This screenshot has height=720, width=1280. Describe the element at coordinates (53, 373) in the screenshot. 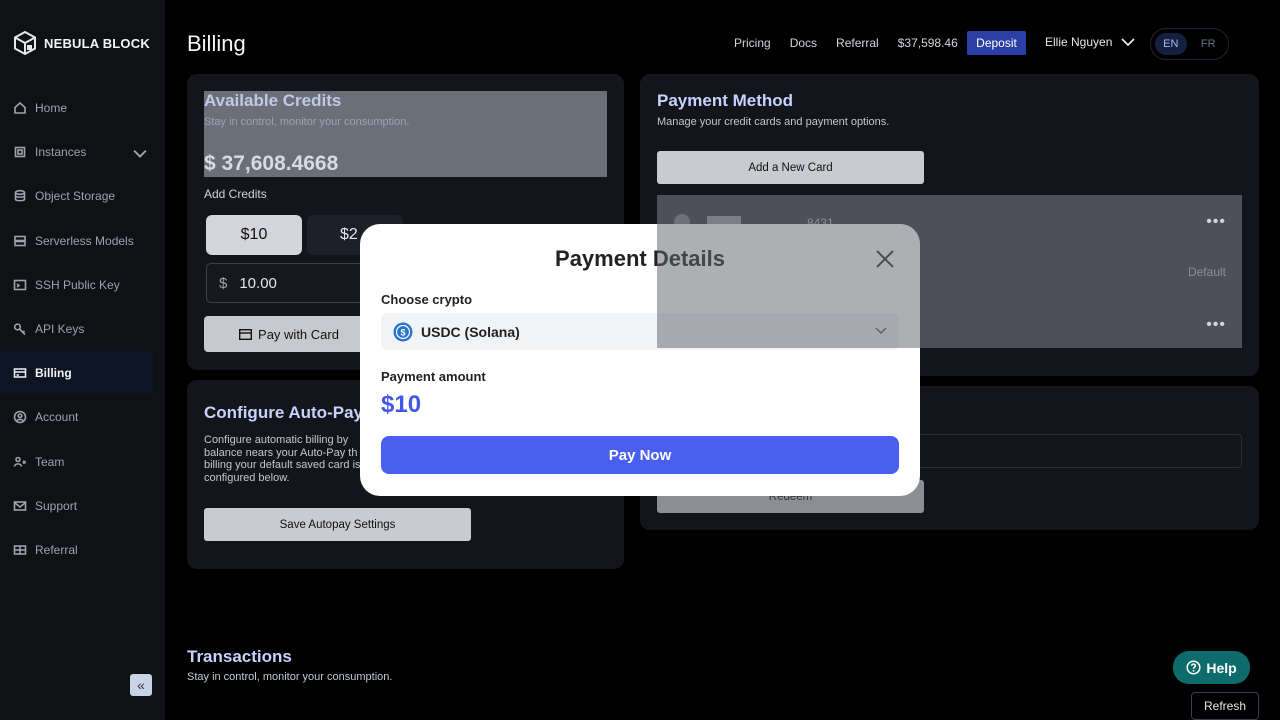

I see `sidebar-item-label: Billing` at that location.